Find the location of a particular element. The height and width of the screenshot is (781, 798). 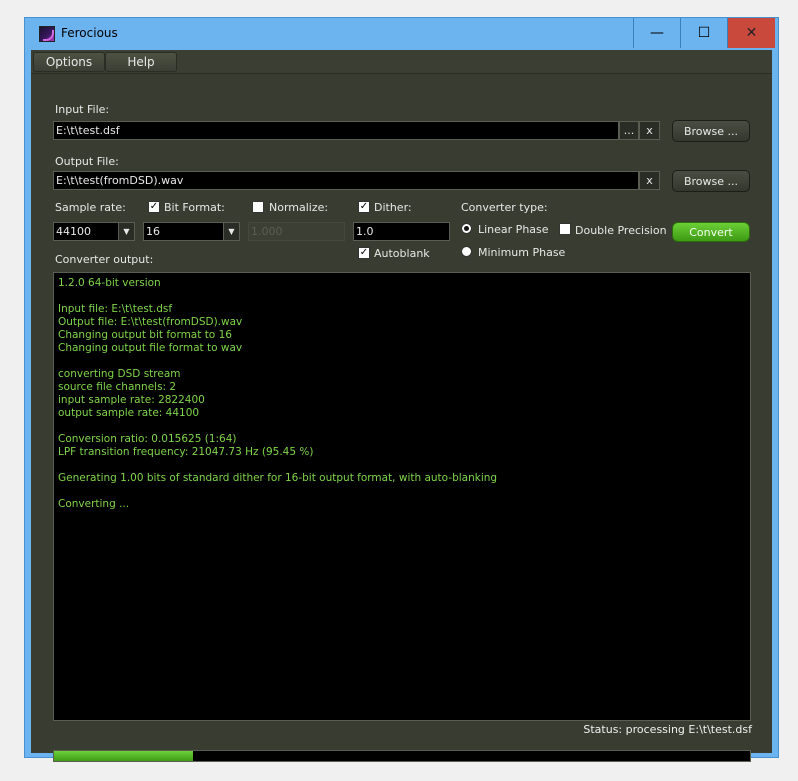

convert-button: Convert is located at coordinates (711, 232).